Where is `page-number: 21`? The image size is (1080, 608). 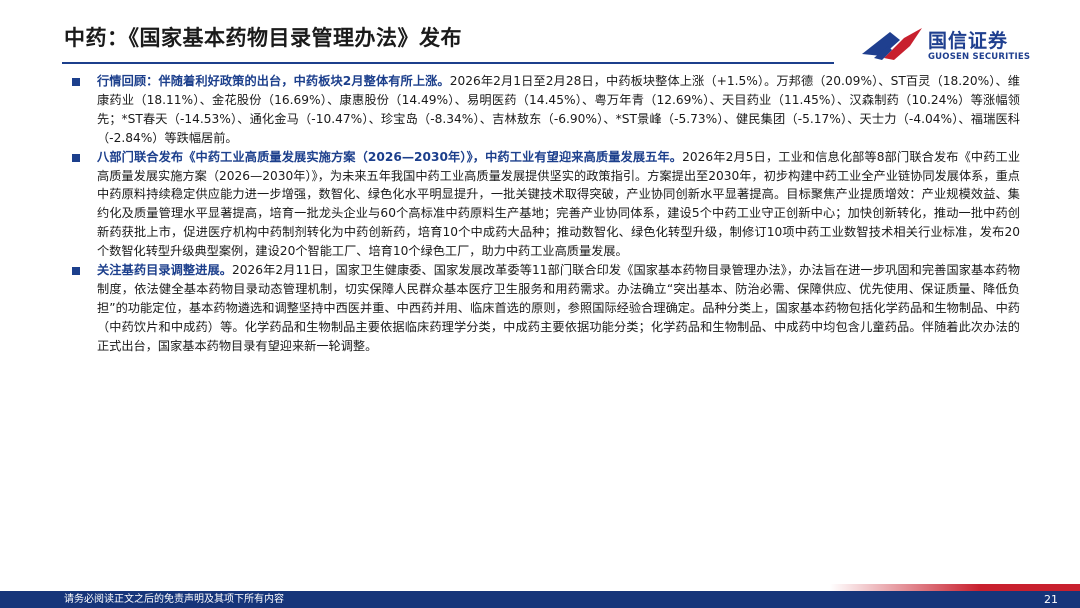
page-number: 21 is located at coordinates (1051, 599).